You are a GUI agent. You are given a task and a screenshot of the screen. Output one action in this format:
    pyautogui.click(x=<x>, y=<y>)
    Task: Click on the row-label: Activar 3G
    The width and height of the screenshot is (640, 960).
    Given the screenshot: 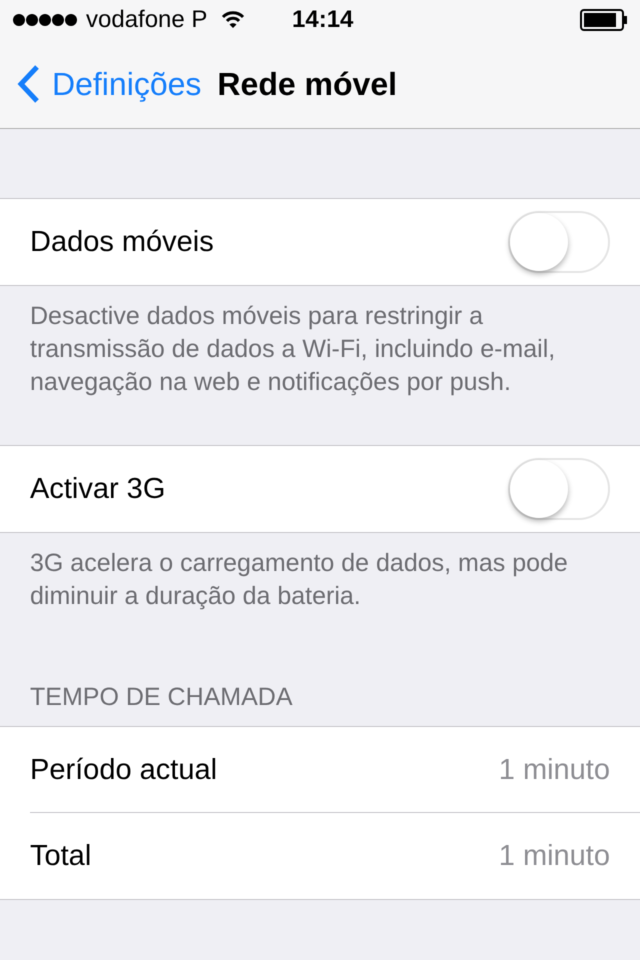 What is the action you would take?
    pyautogui.click(x=98, y=489)
    